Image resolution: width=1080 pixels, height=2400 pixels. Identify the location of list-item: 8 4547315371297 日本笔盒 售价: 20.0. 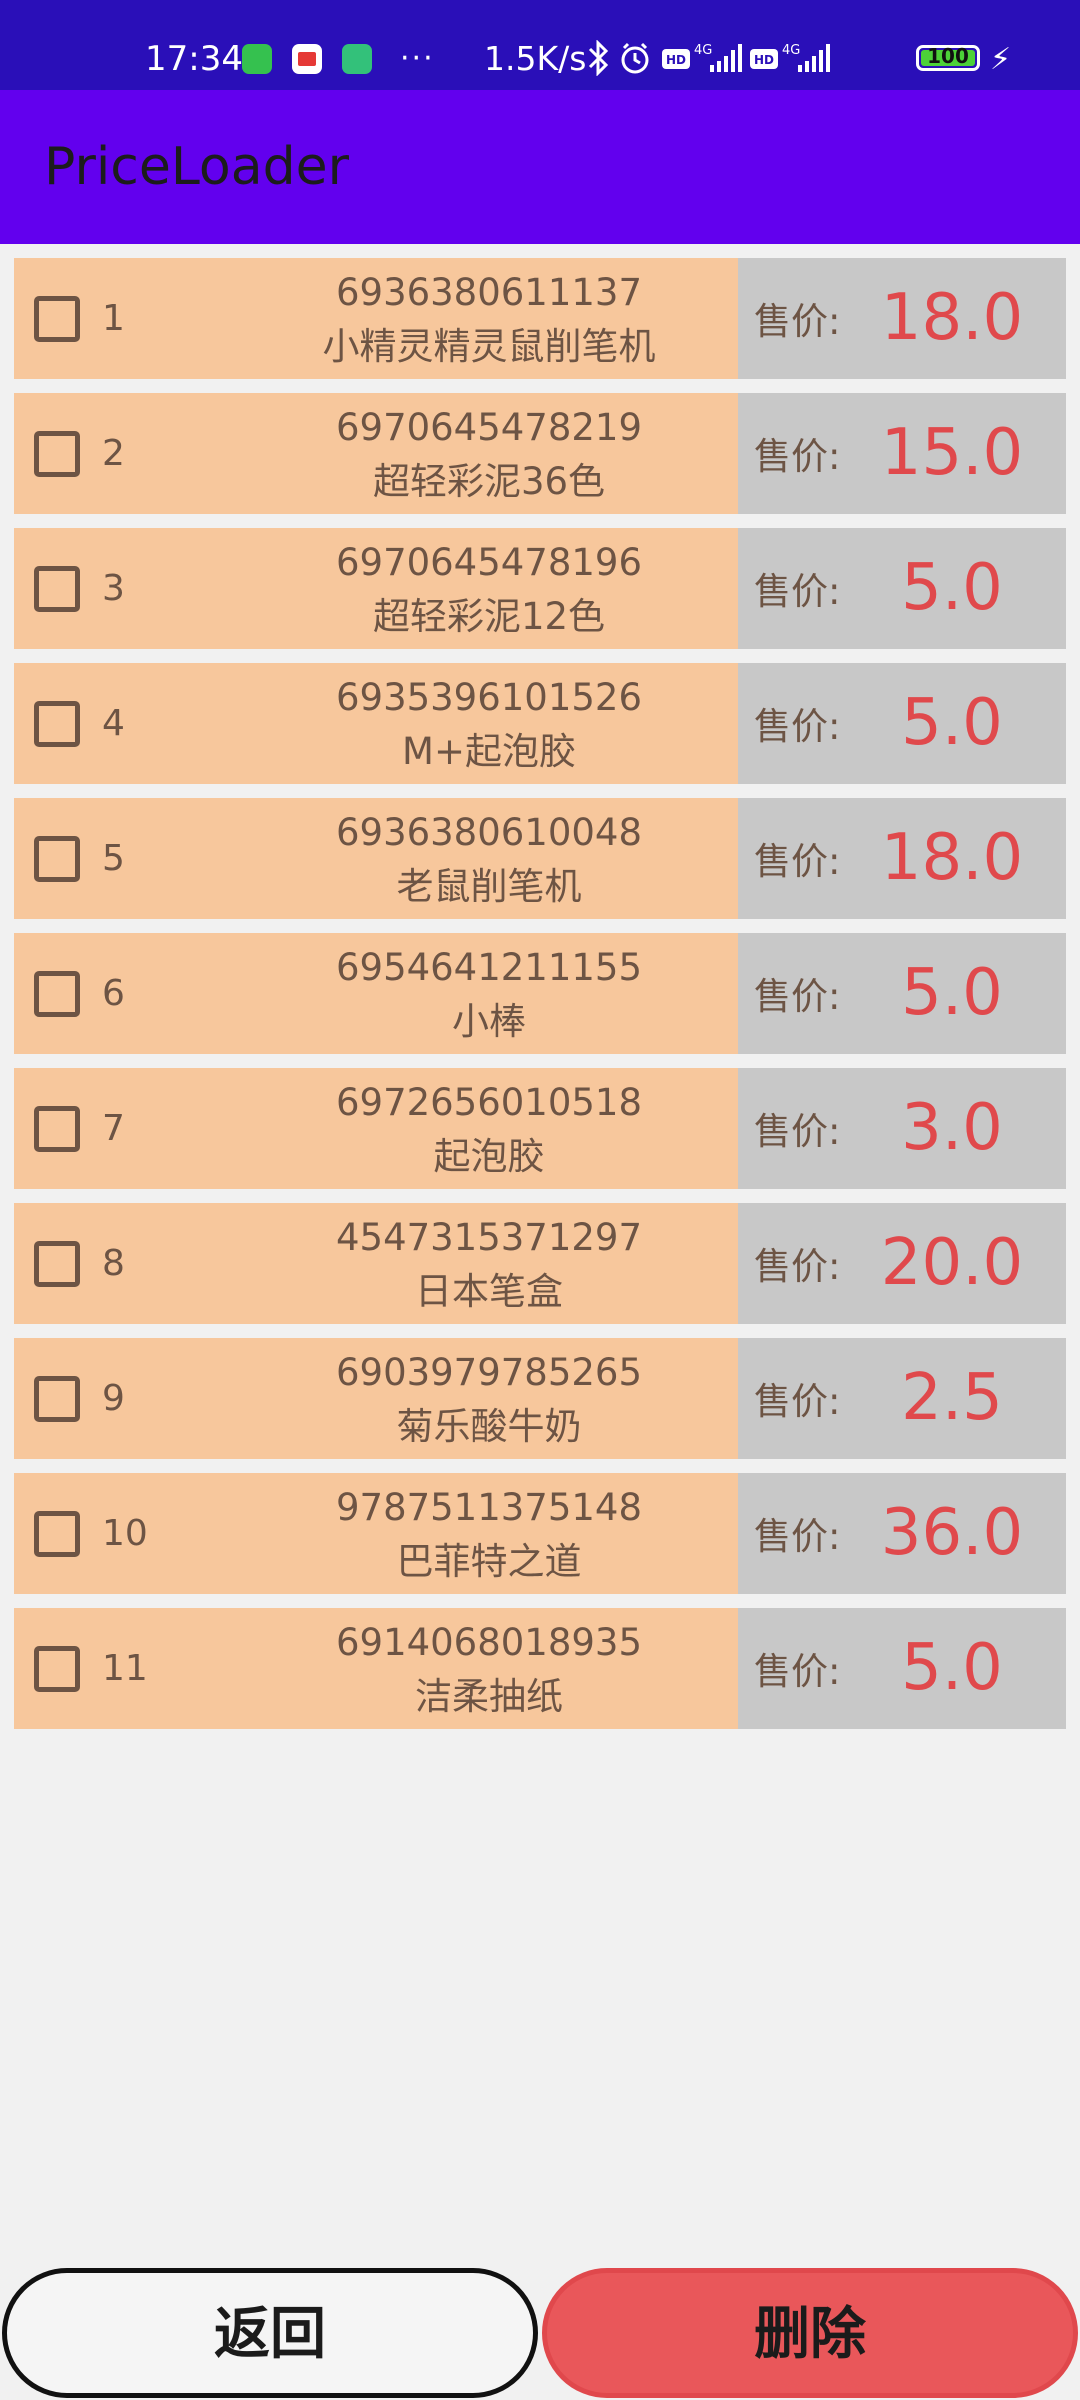
(540, 1263).